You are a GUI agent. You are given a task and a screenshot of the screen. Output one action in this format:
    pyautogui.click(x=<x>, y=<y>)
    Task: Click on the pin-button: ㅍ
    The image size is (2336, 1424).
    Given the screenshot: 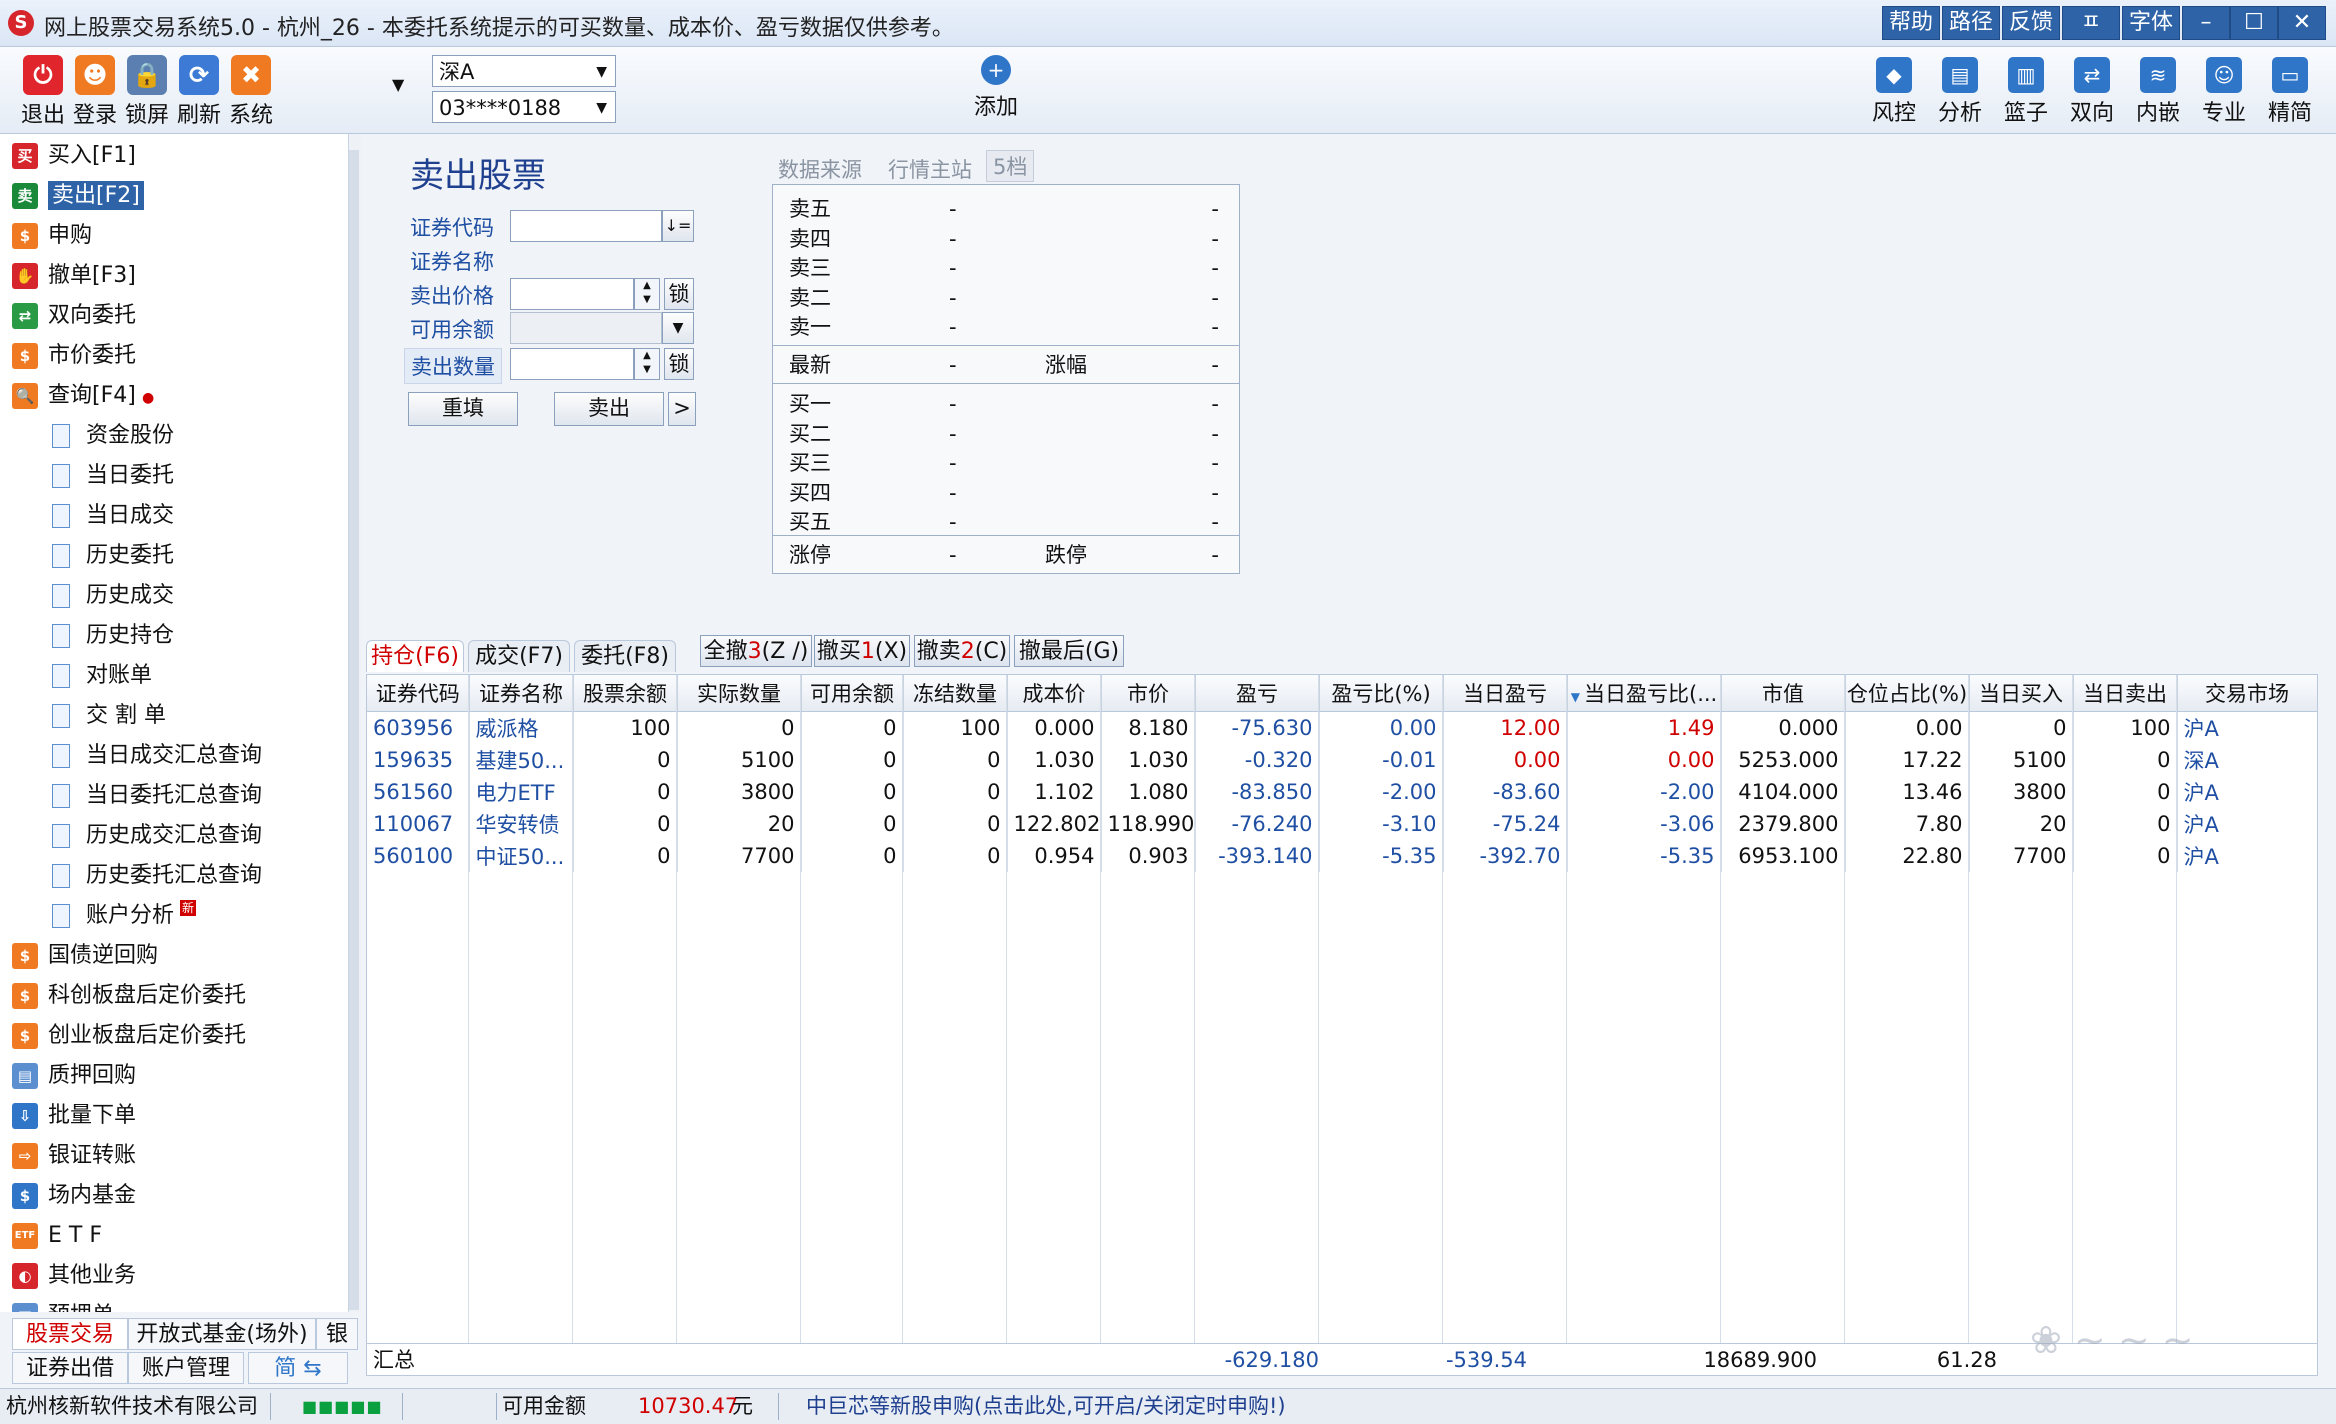 What is the action you would take?
    pyautogui.click(x=2091, y=23)
    